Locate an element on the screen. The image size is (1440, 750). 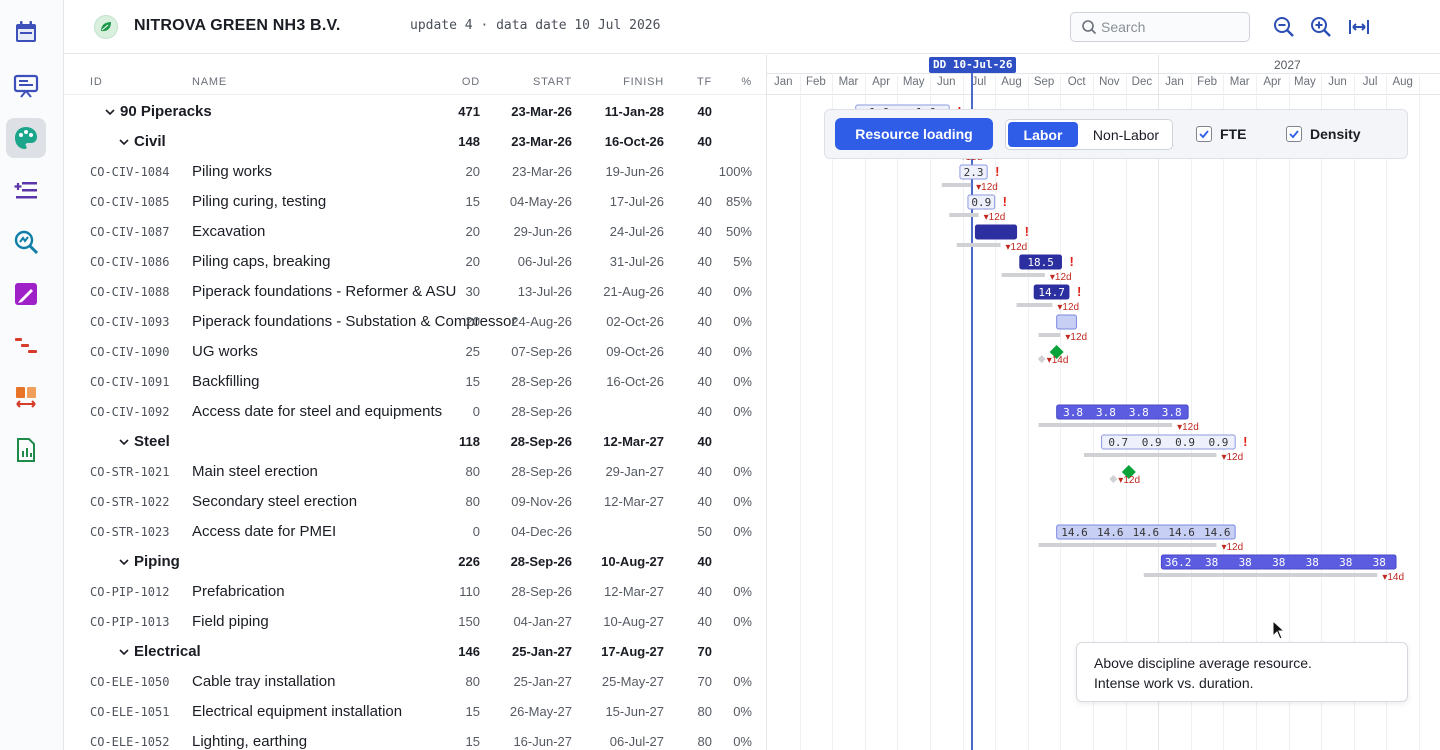
col-header-name: NAME is located at coordinates (209, 82).